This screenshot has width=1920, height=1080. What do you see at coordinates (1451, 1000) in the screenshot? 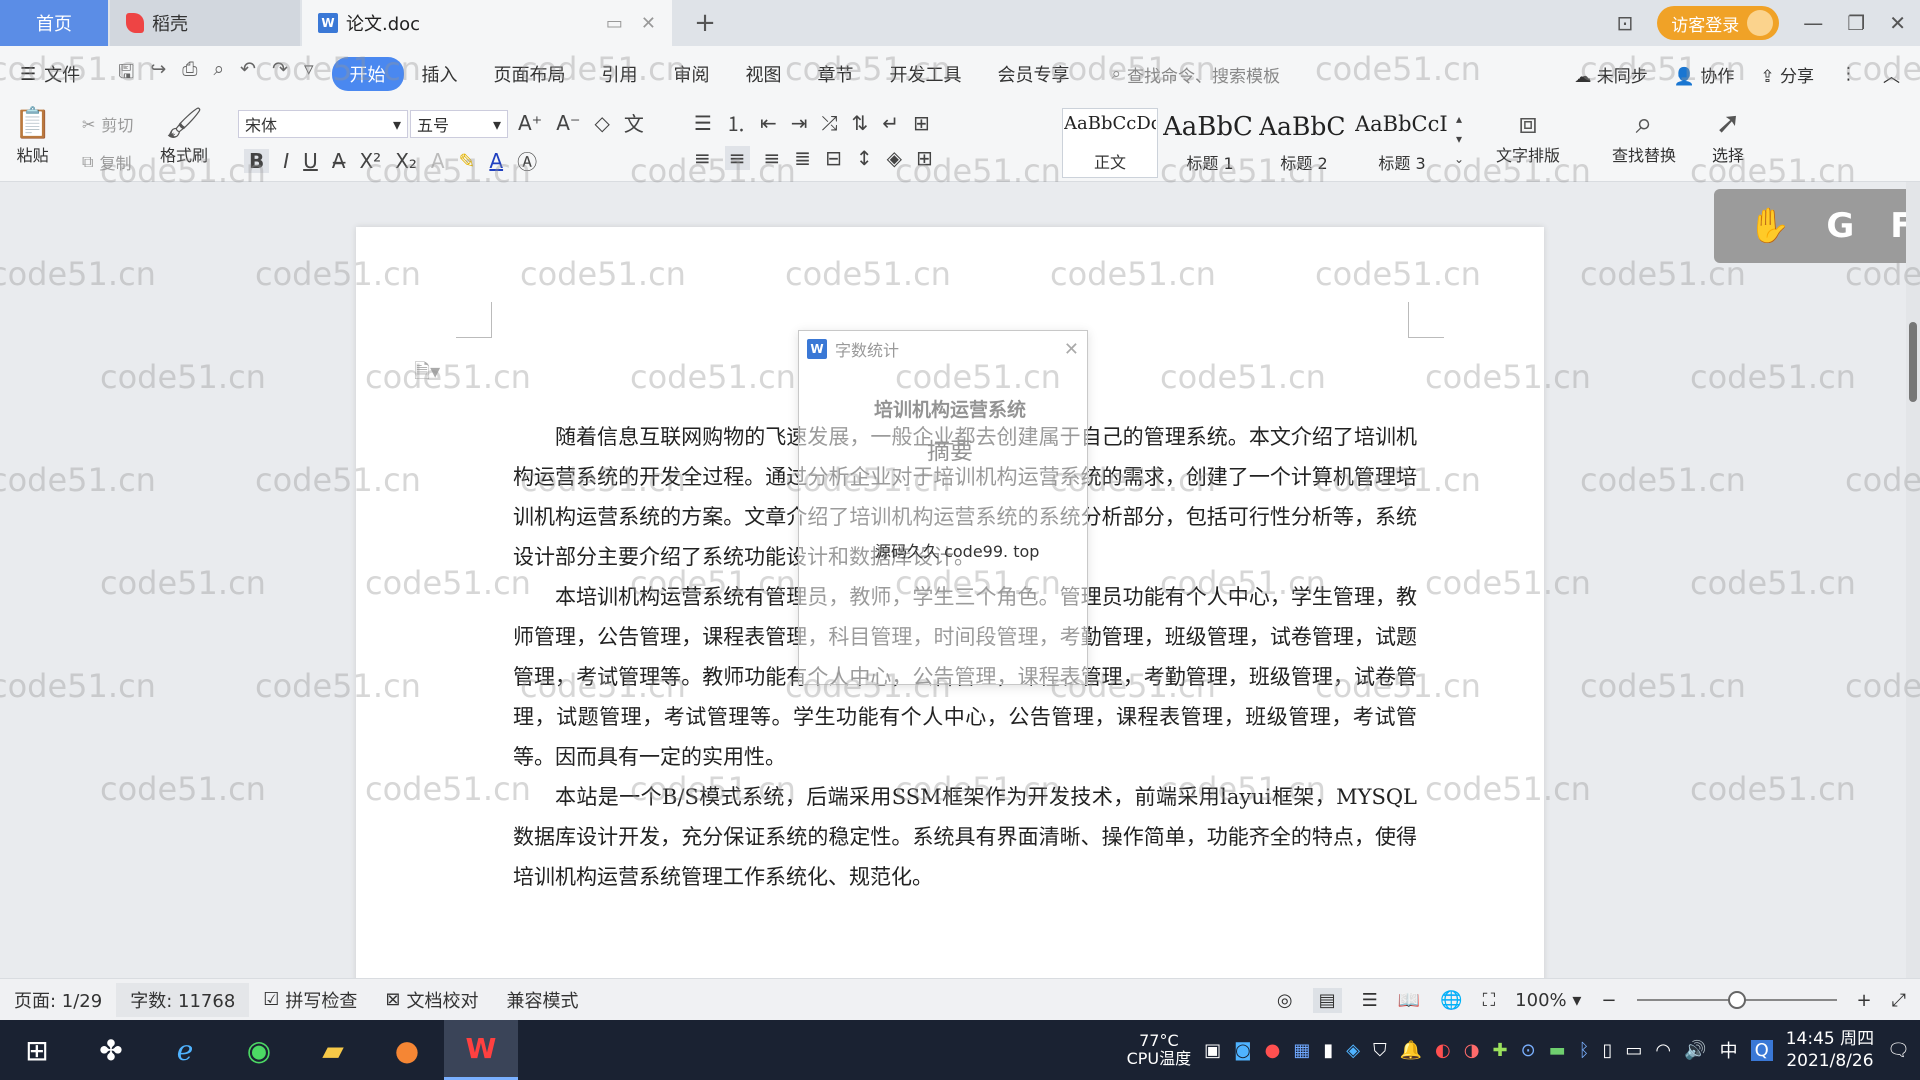
I see `web-view-icon: 🌐` at bounding box center [1451, 1000].